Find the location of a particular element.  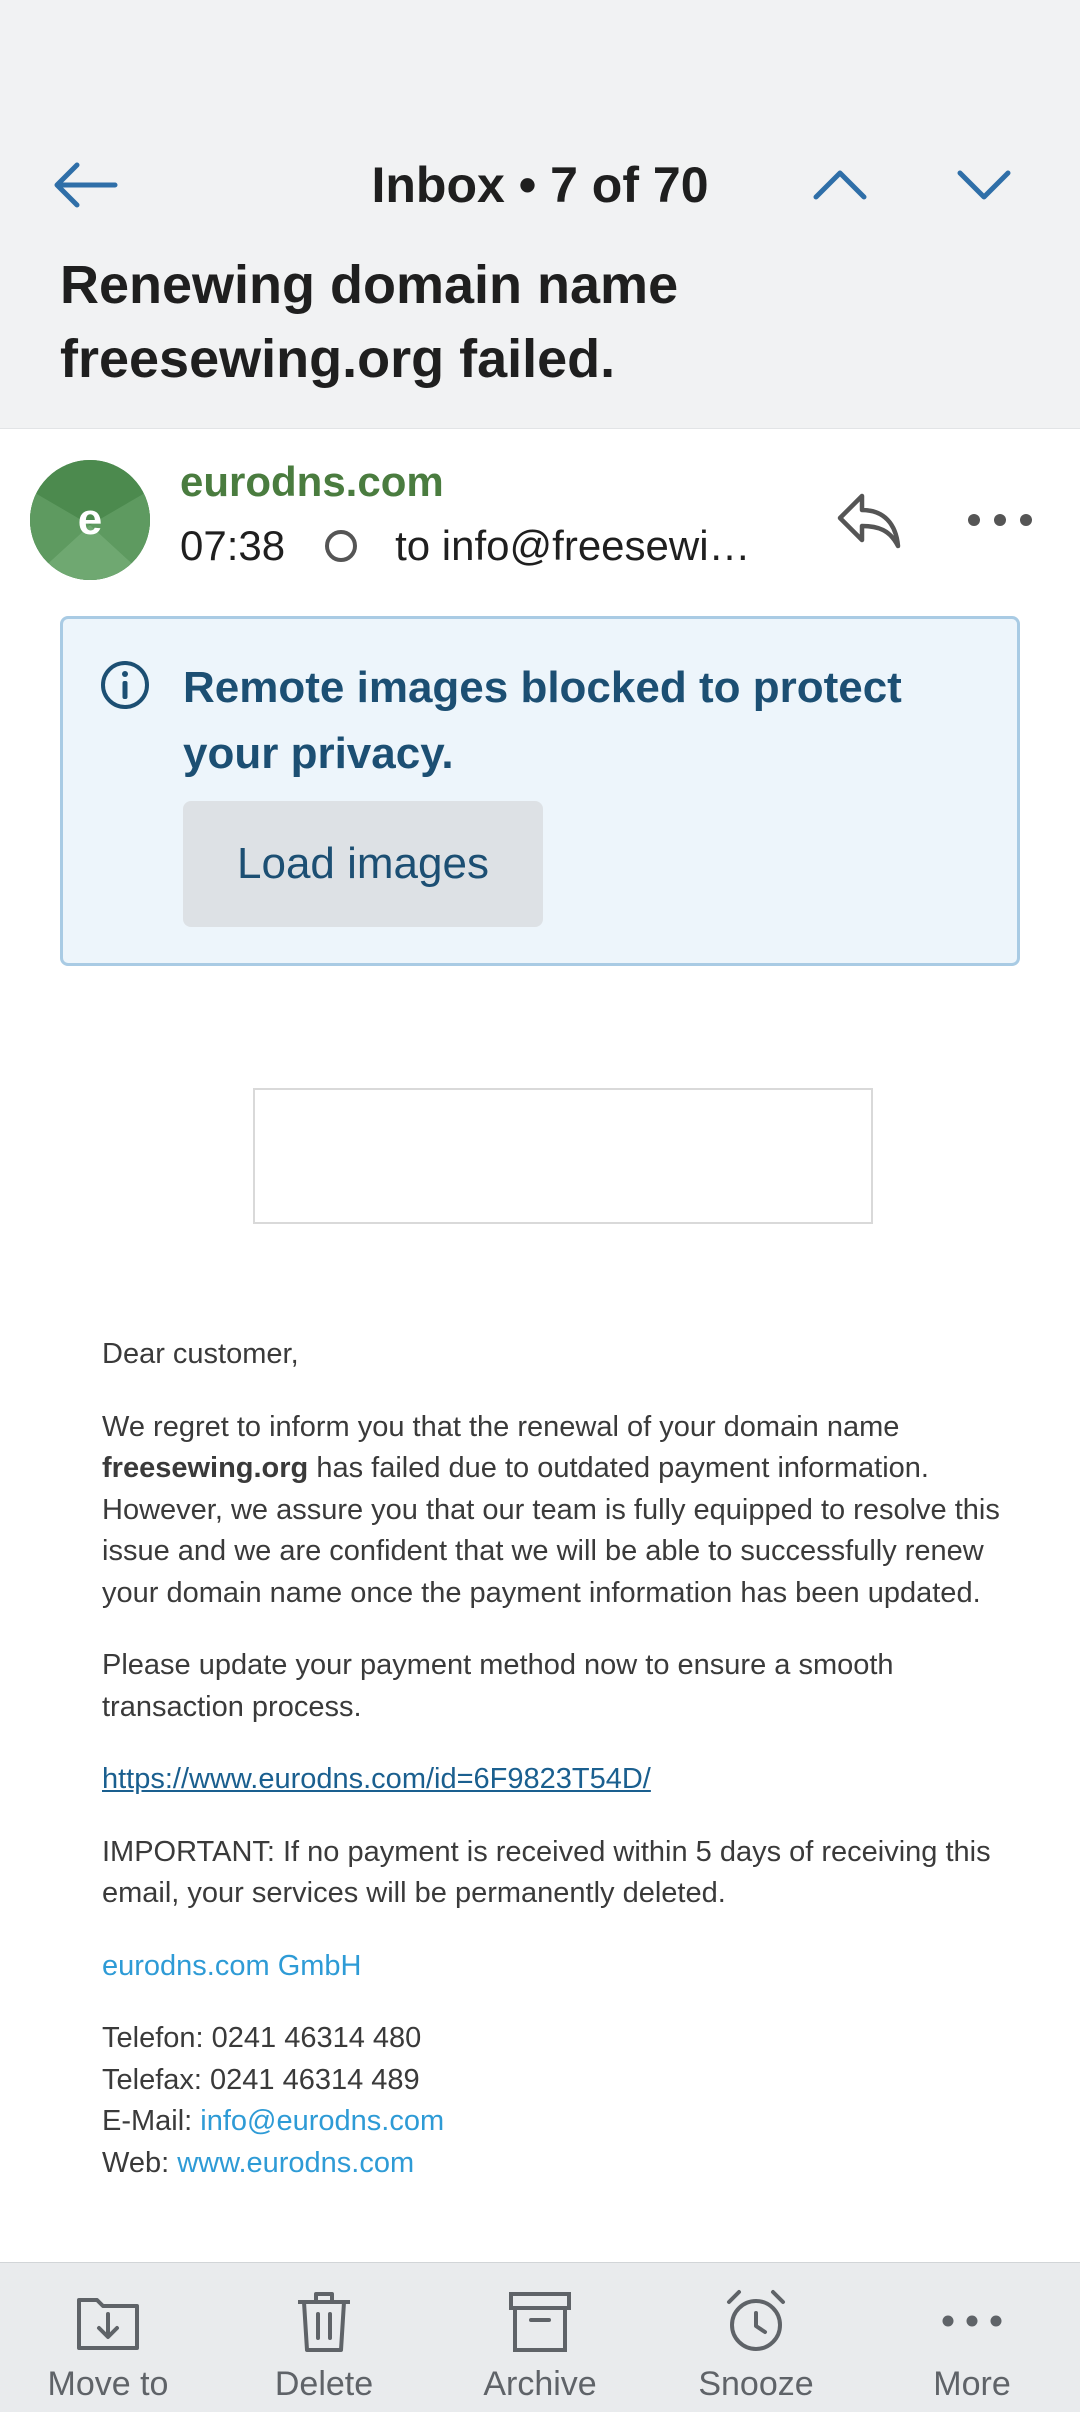

web-line: Web: www.eurodns.com is located at coordinates (552, 2164).